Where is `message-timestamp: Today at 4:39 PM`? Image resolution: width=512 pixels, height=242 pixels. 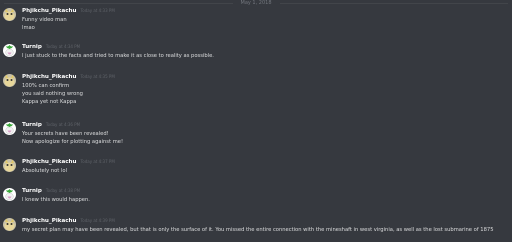
message-timestamp: Today at 4:39 PM is located at coordinates (97, 220).